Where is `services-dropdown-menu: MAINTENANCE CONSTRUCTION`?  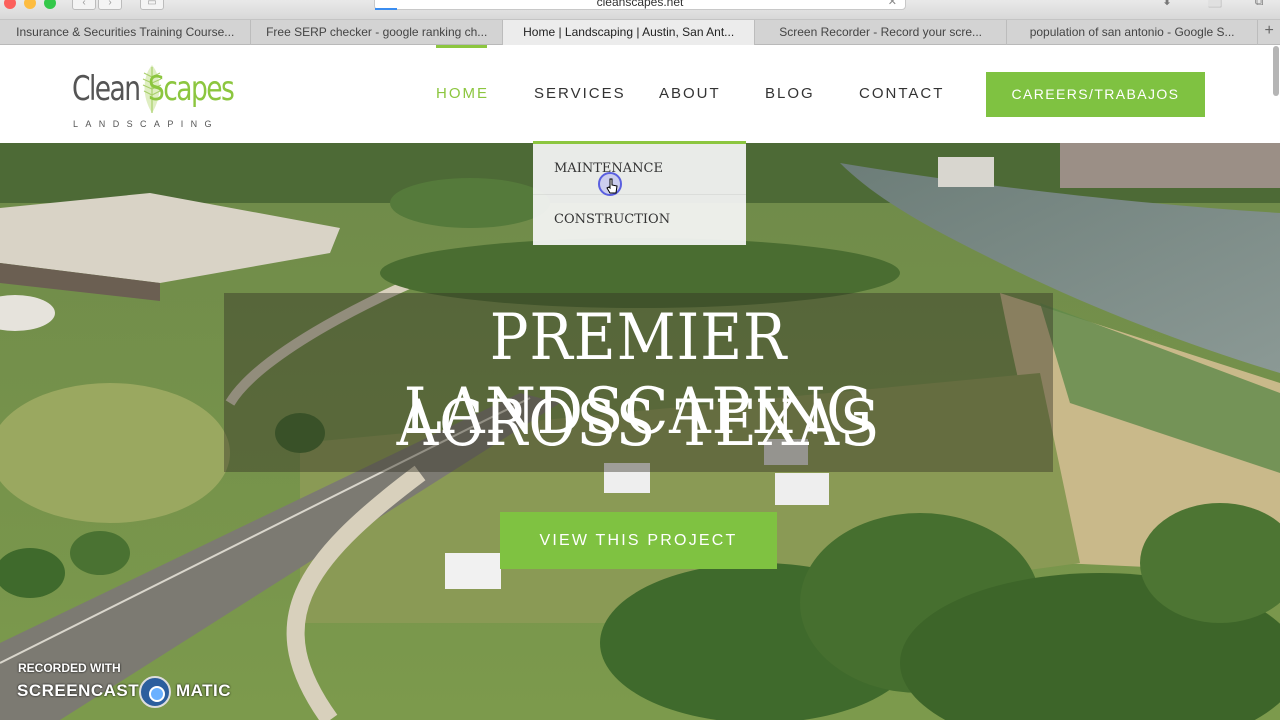
services-dropdown-menu: MAINTENANCE CONSTRUCTION is located at coordinates (639, 193).